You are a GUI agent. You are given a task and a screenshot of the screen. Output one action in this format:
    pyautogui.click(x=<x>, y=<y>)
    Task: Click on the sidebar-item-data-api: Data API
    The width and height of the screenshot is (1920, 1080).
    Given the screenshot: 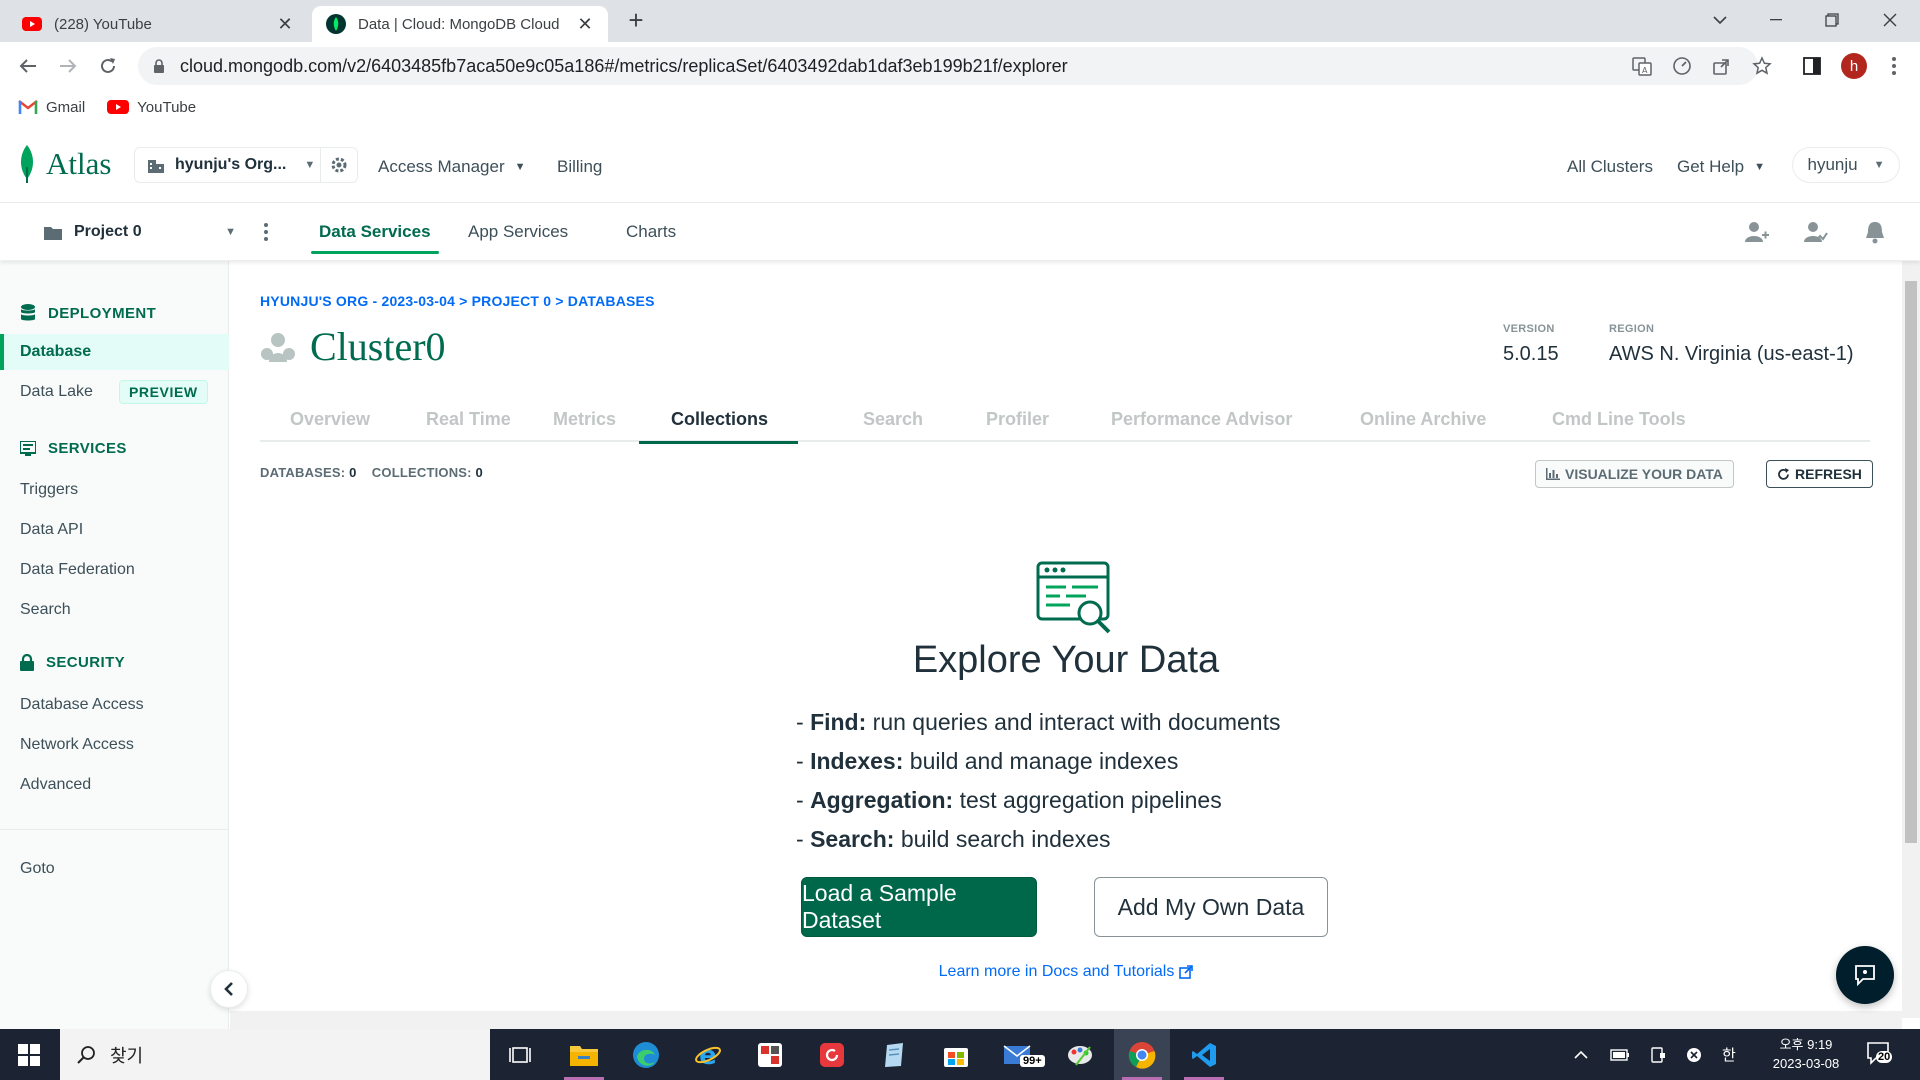 What is the action you would take?
    pyautogui.click(x=114, y=530)
    